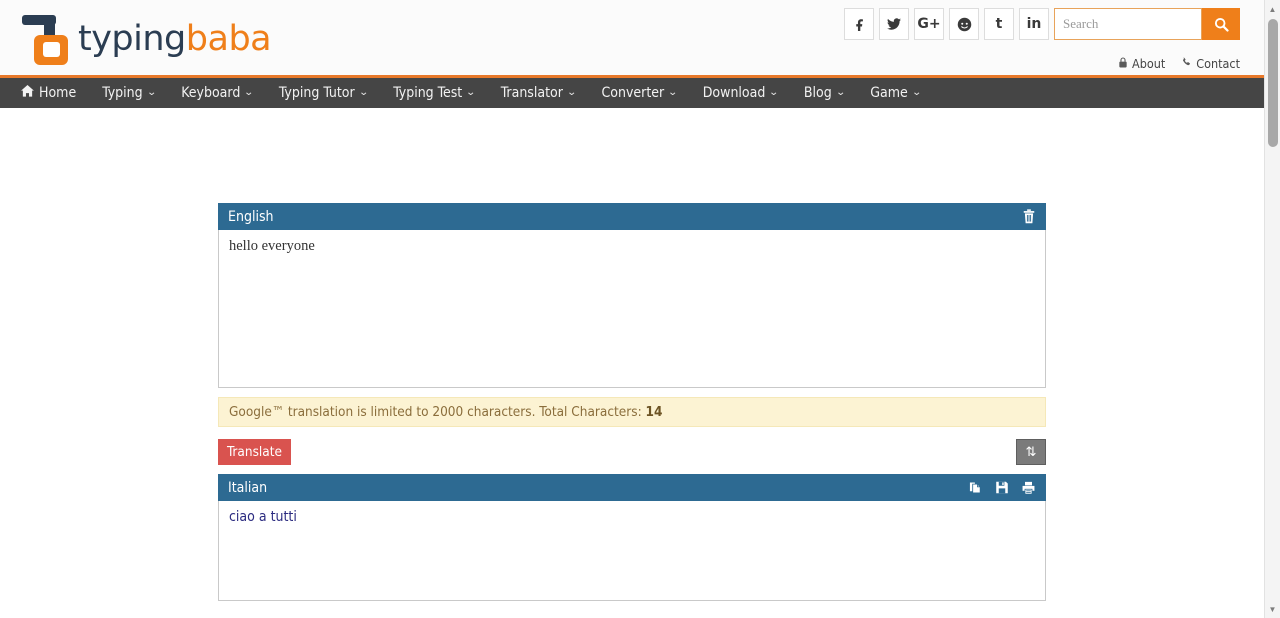 The image size is (1280, 618). What do you see at coordinates (929, 24) in the screenshot?
I see `google-plus-icon: G+` at bounding box center [929, 24].